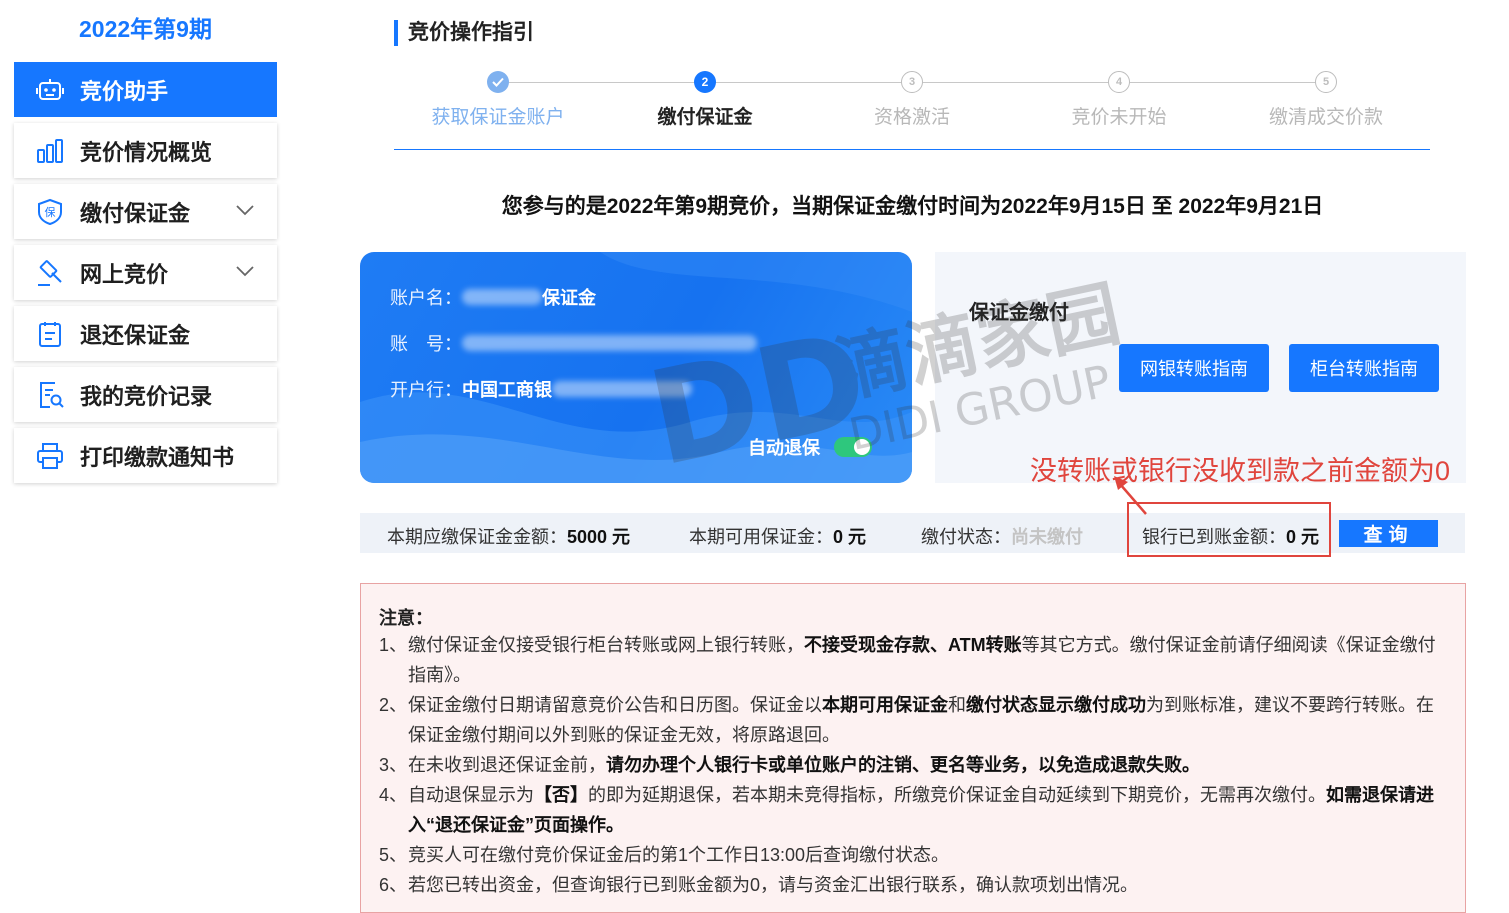 This screenshot has height=913, width=1509. Describe the element at coordinates (1119, 100) in the screenshot. I see `step-bidding-not-started: 4 竞价未开始` at that location.